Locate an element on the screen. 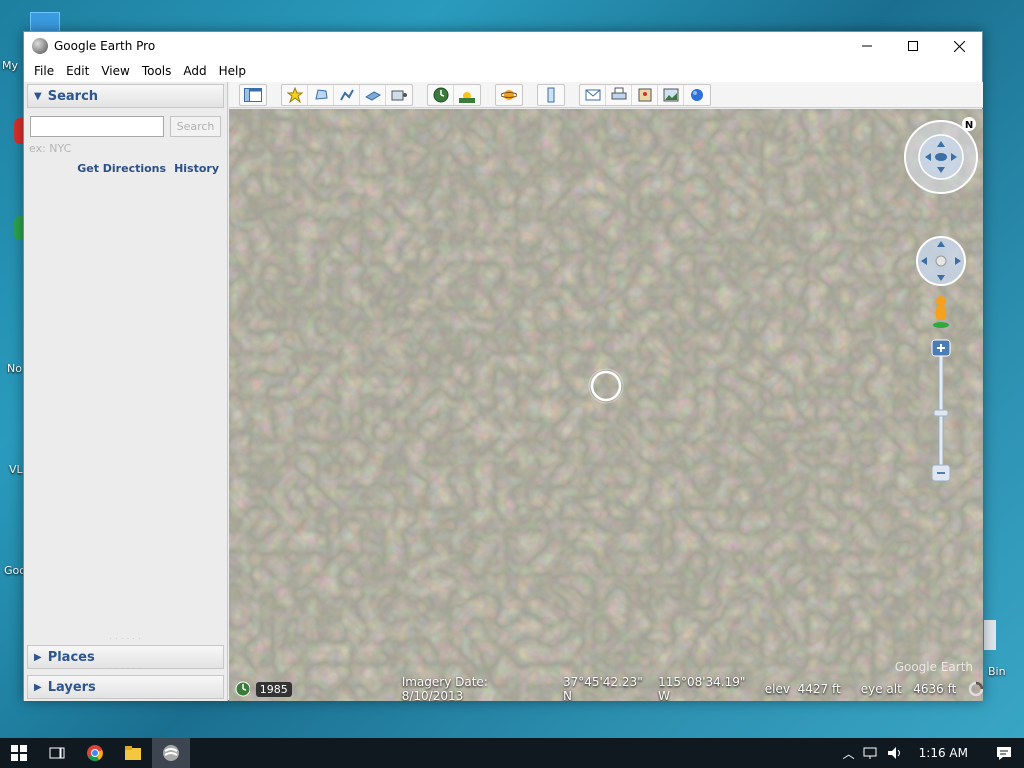 Image resolution: width=1024 pixels, height=768 pixels. longitude: 115°08'34.19" W is located at coordinates (702, 688).